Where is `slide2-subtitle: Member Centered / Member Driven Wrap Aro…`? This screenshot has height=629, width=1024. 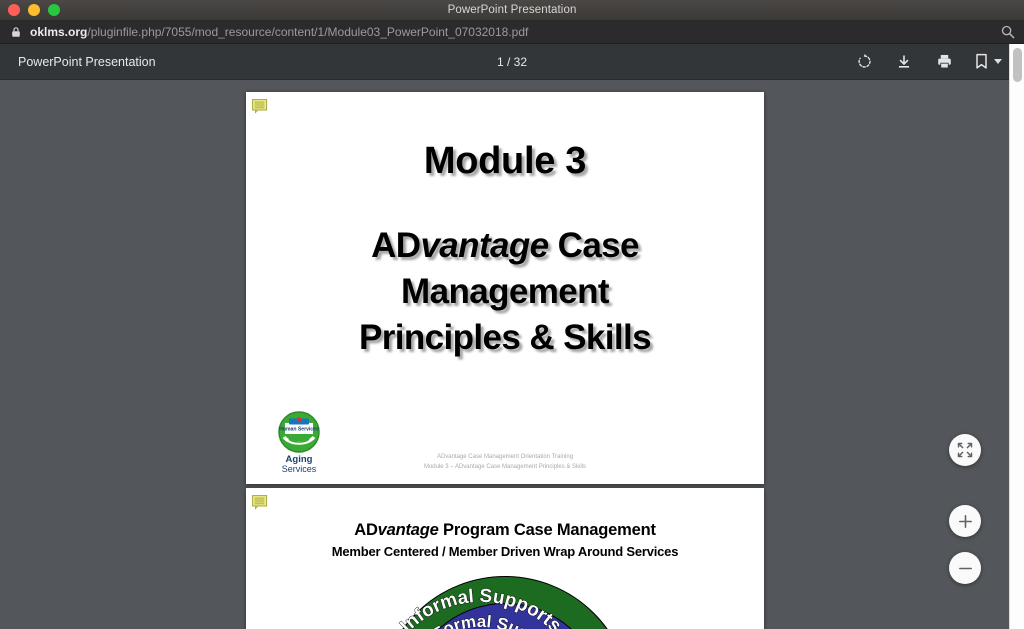
slide2-subtitle: Member Centered / Member Driven Wrap Aro… is located at coordinates (505, 551).